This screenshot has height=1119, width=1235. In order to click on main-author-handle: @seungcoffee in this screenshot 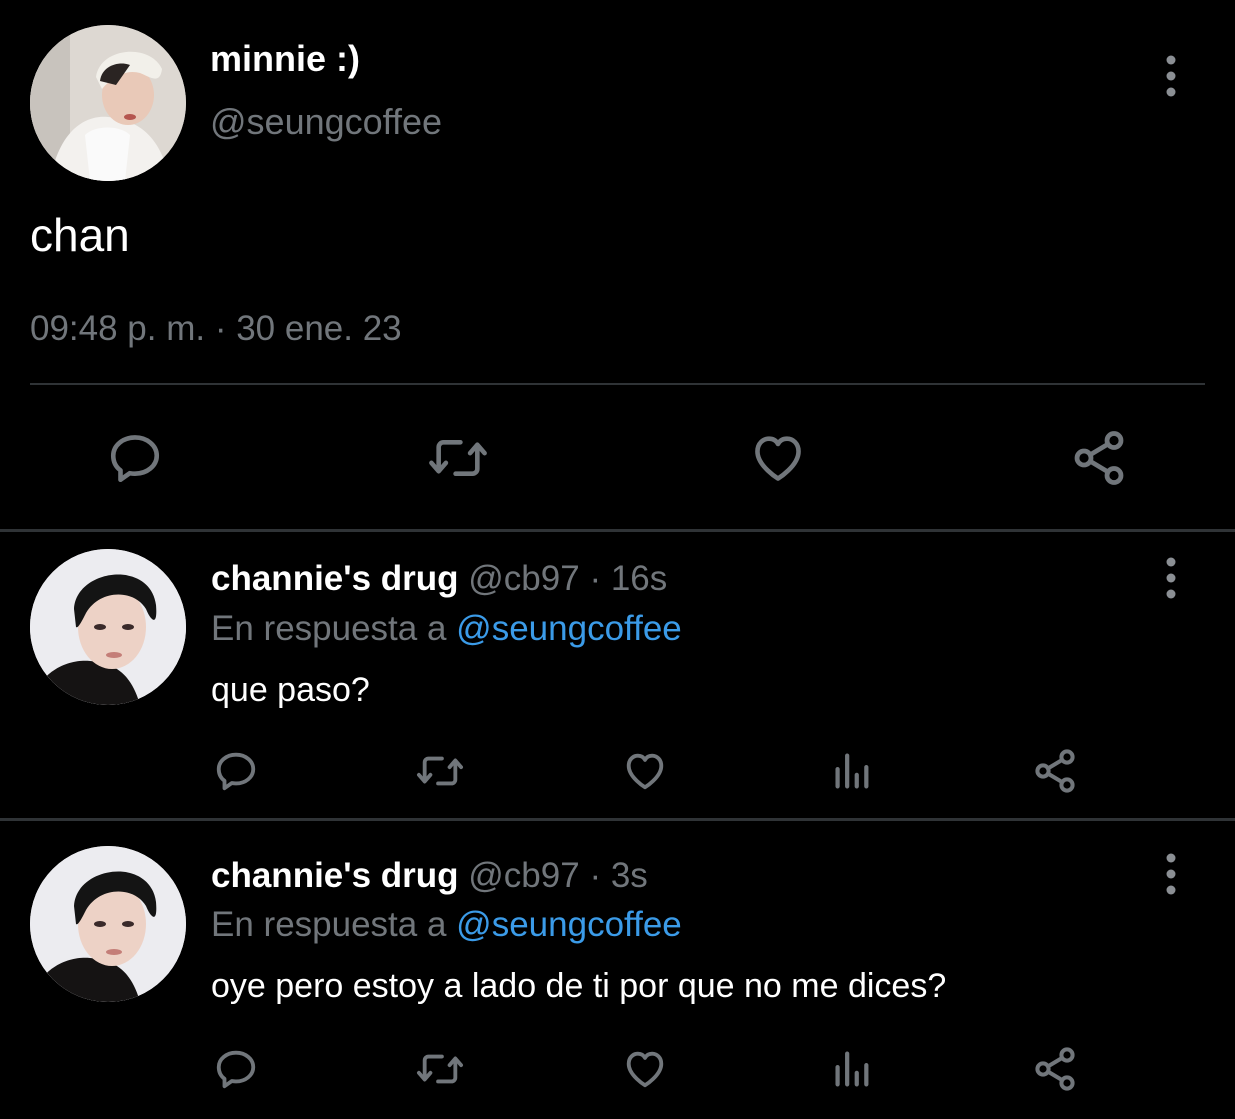, I will do `click(326, 122)`.